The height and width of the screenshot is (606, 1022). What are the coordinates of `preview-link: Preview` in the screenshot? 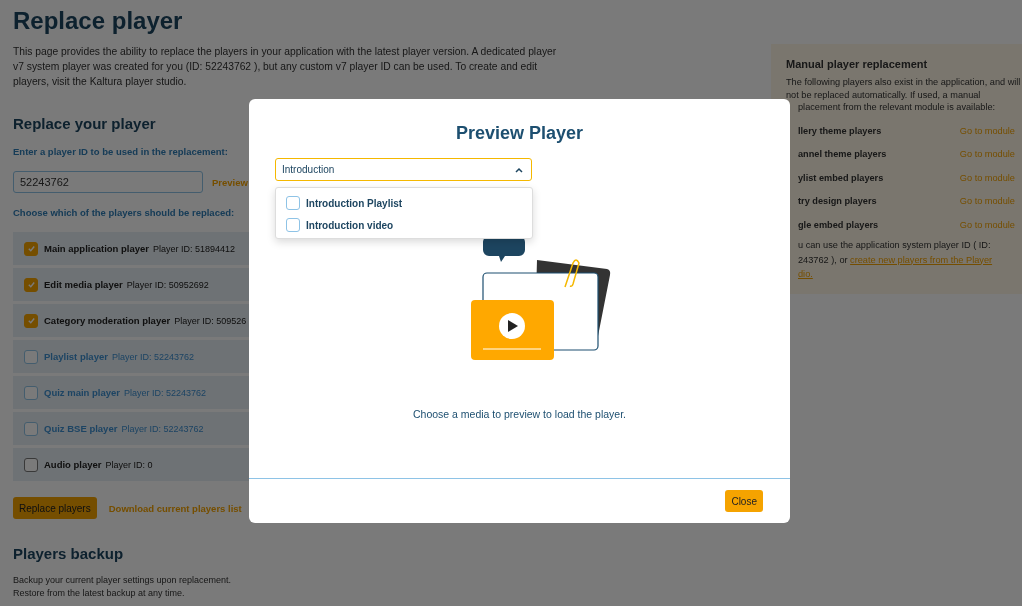 It's located at (230, 182).